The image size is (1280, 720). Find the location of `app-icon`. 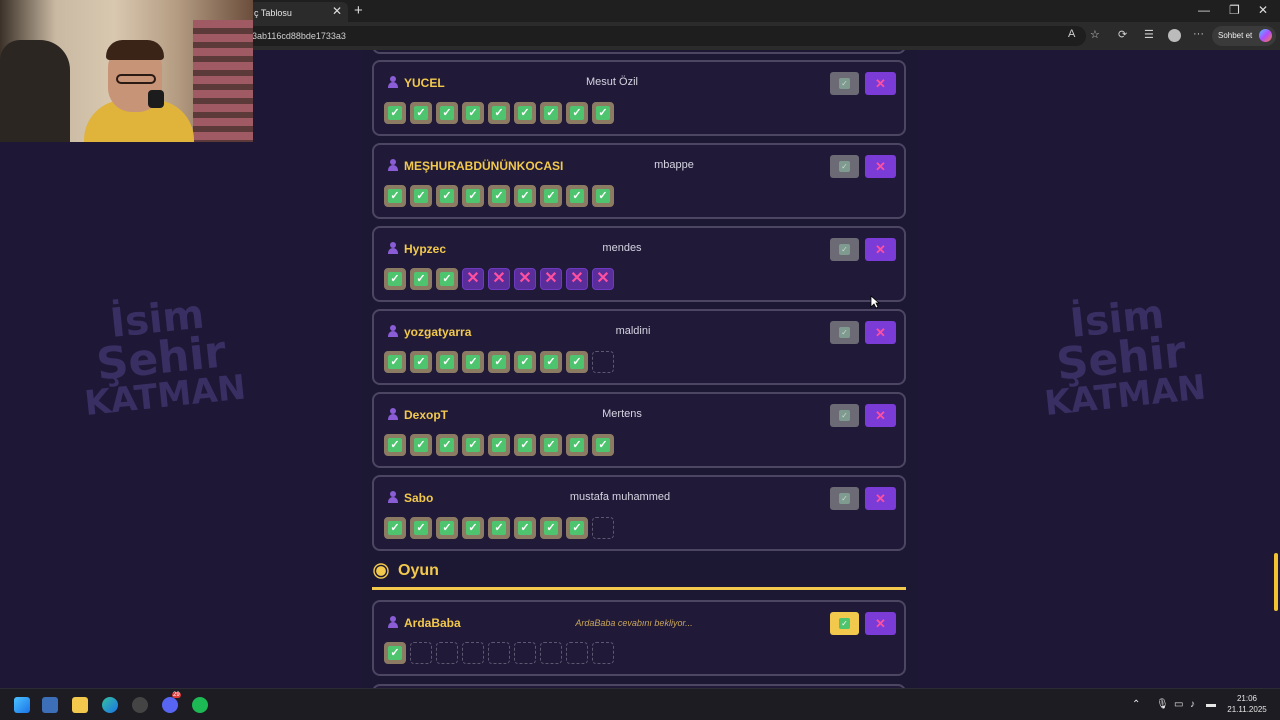

app-icon is located at coordinates (140, 705).